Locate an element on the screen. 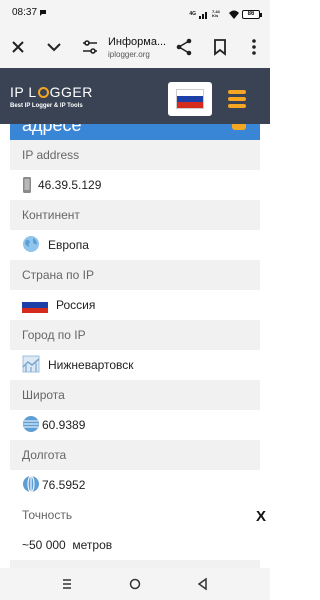  ad-close-button: X is located at coordinates (261, 516).